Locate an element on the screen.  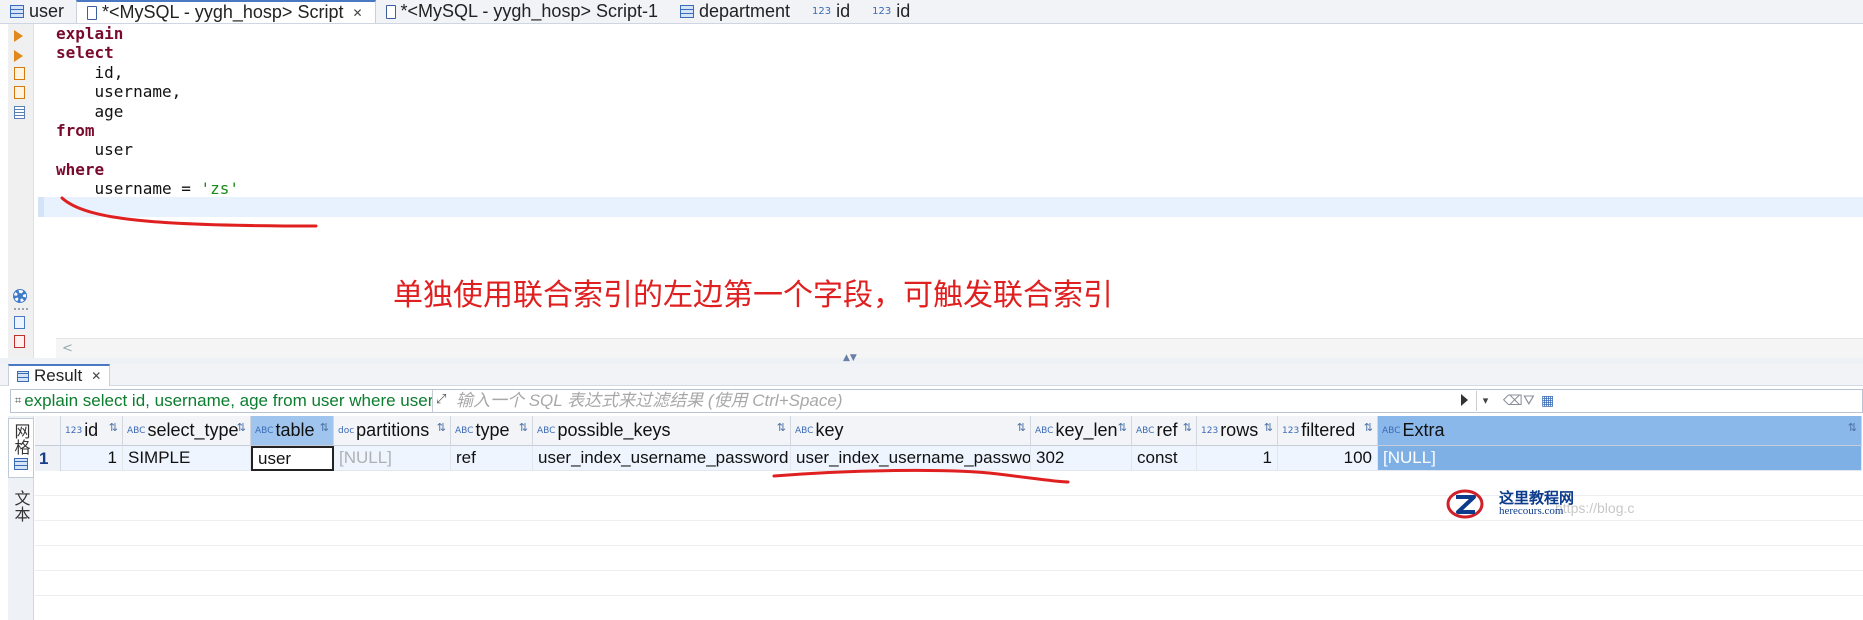
cell-key-len: 302 is located at coordinates (1081, 458).